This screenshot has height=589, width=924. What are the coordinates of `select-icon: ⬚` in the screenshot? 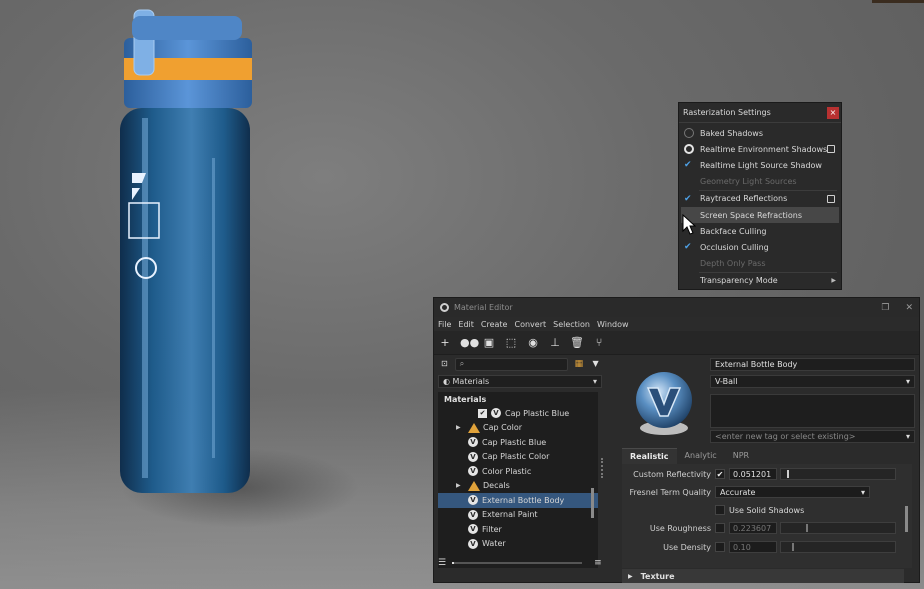 It's located at (511, 343).